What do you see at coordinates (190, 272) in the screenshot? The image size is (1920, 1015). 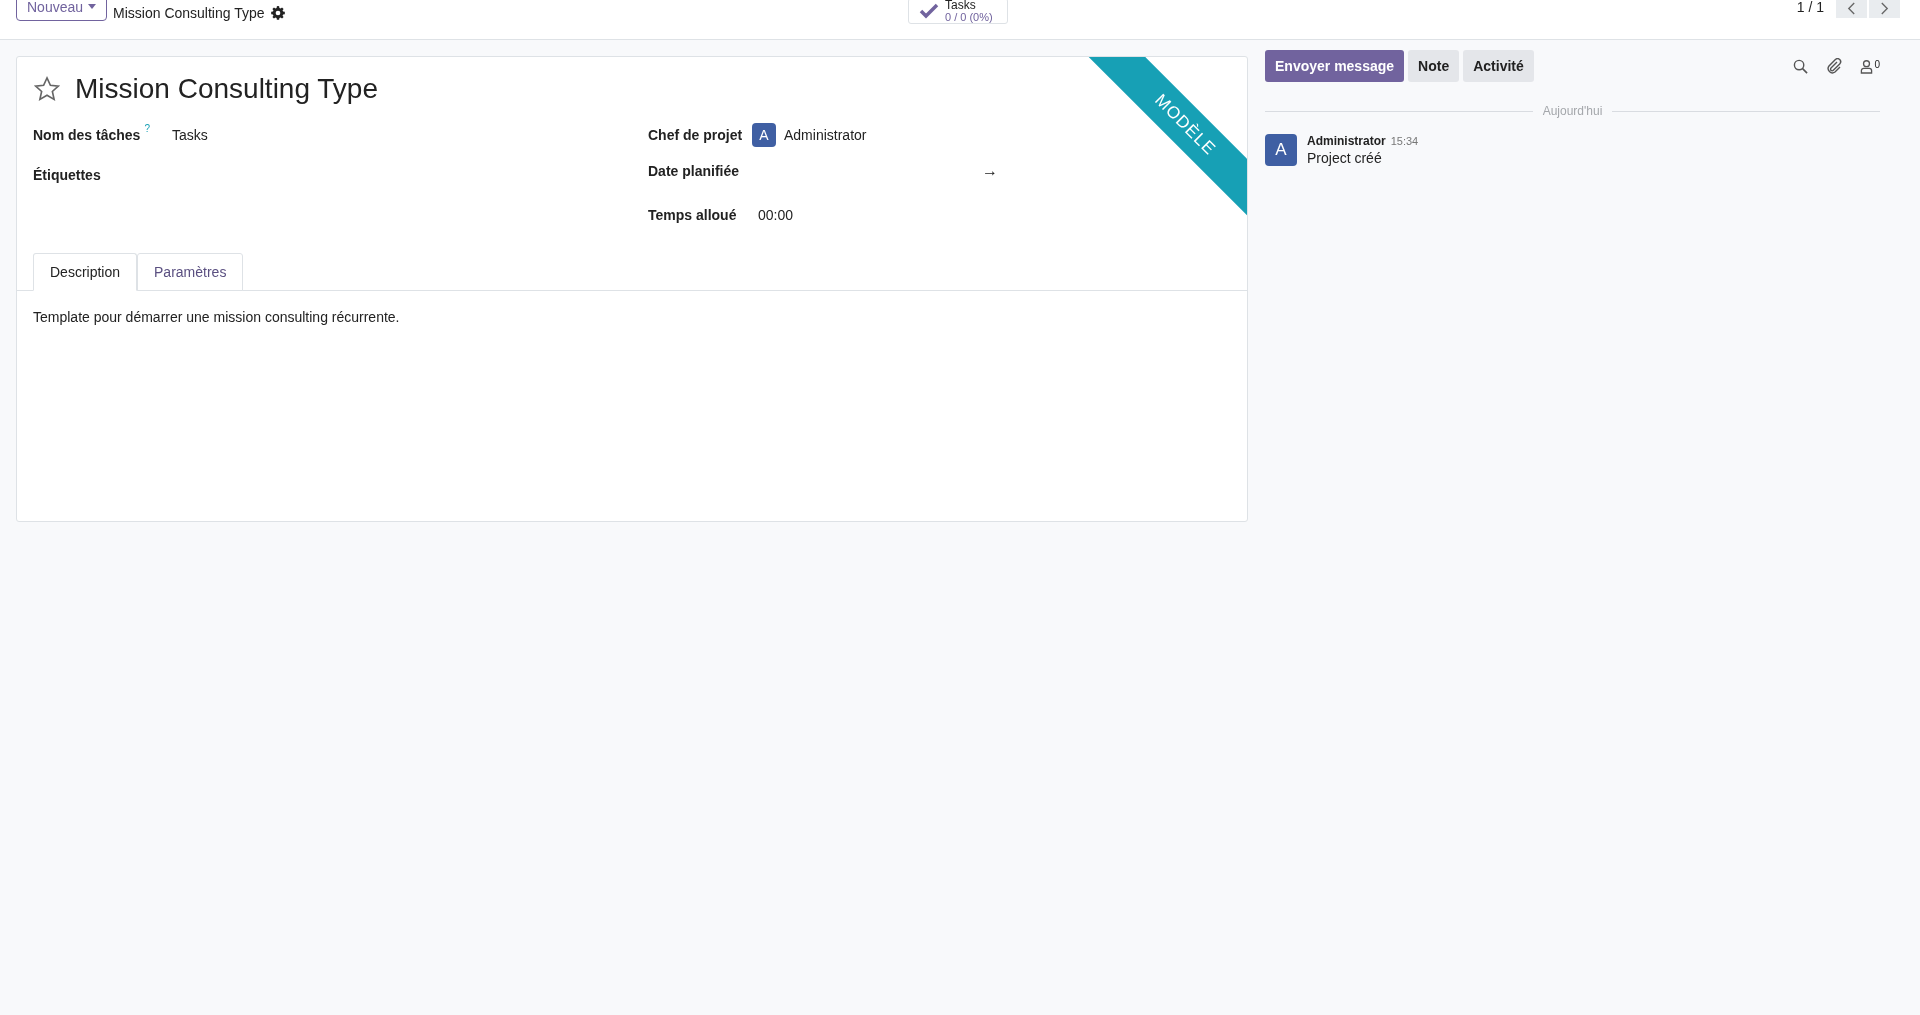 I see `tab: Paramètres` at bounding box center [190, 272].